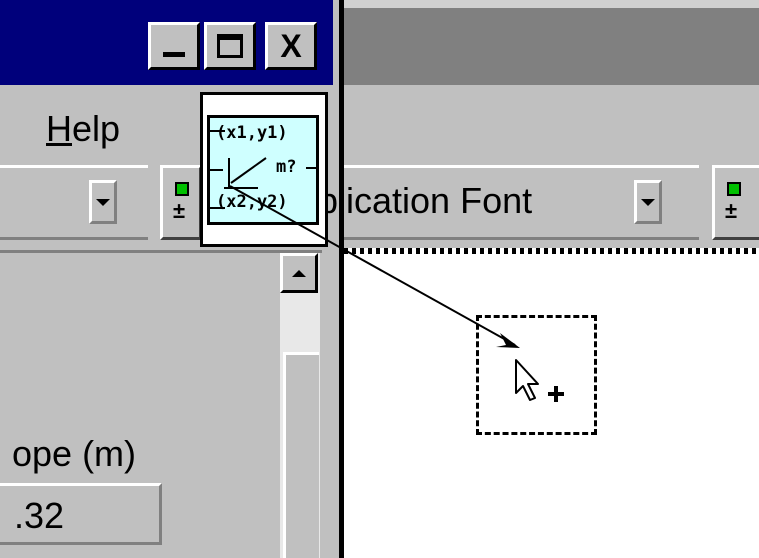  What do you see at coordinates (263, 169) in the screenshot?
I see `vi-icon-glyph` at bounding box center [263, 169].